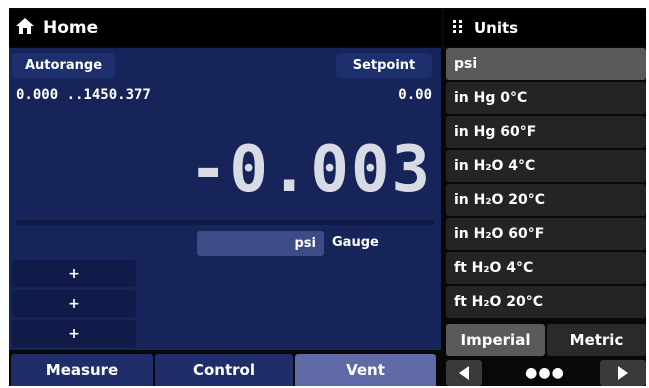 The width and height of the screenshot is (649, 388). Describe the element at coordinates (546, 166) in the screenshot. I see `unit-item-inh2o-4c: in H₂O 4°C` at that location.